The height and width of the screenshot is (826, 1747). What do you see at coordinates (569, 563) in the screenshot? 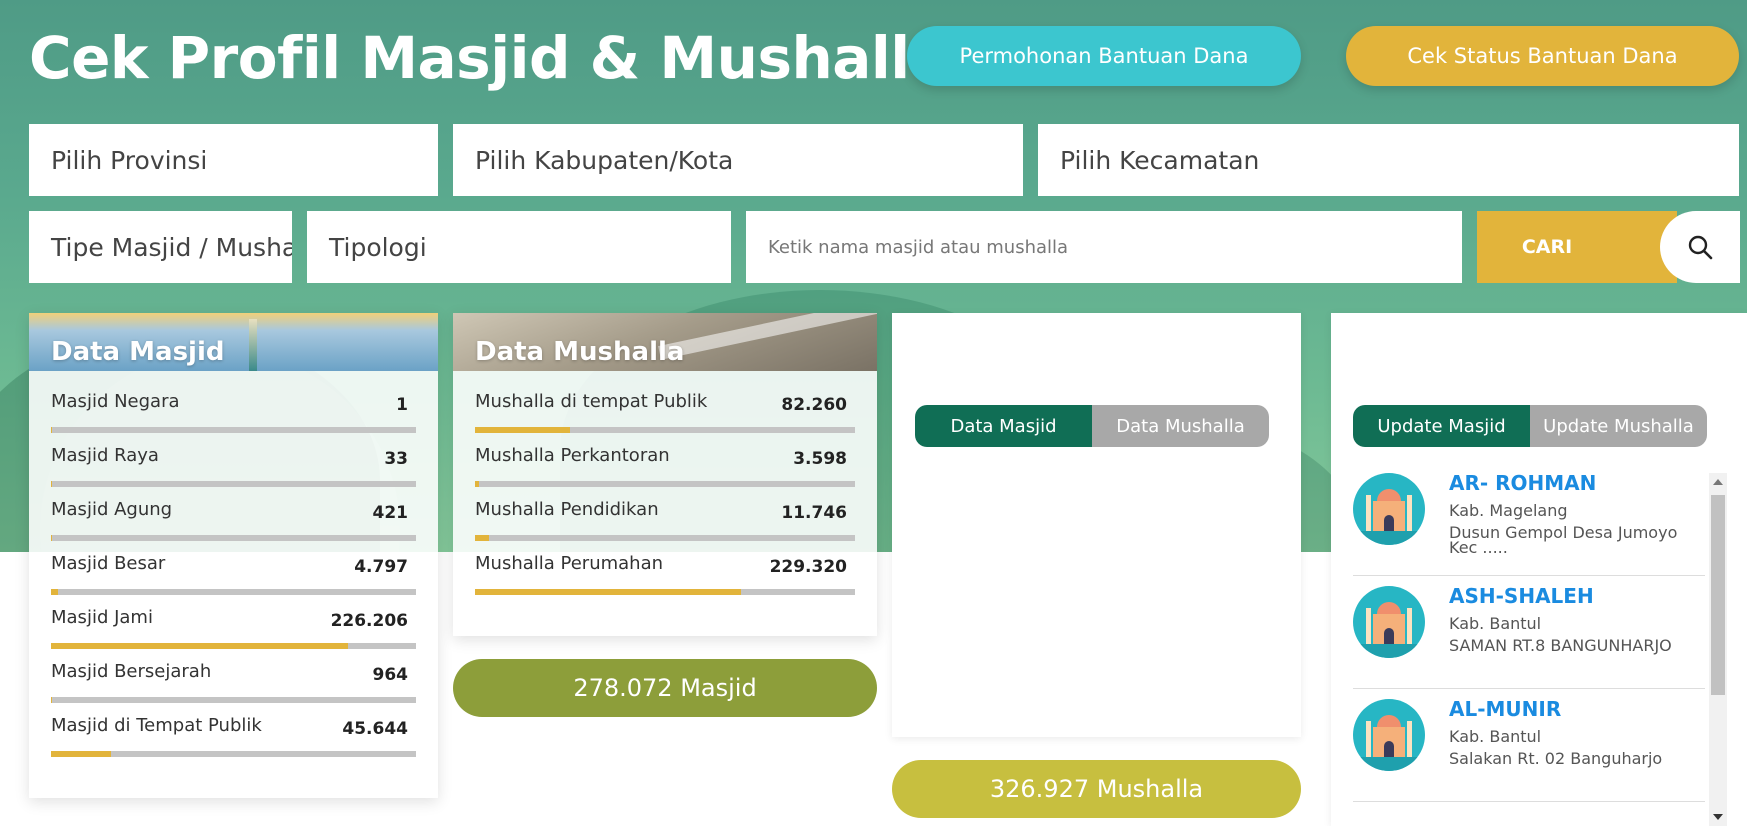
I see `stat-label: Mushalla Perumahan` at bounding box center [569, 563].